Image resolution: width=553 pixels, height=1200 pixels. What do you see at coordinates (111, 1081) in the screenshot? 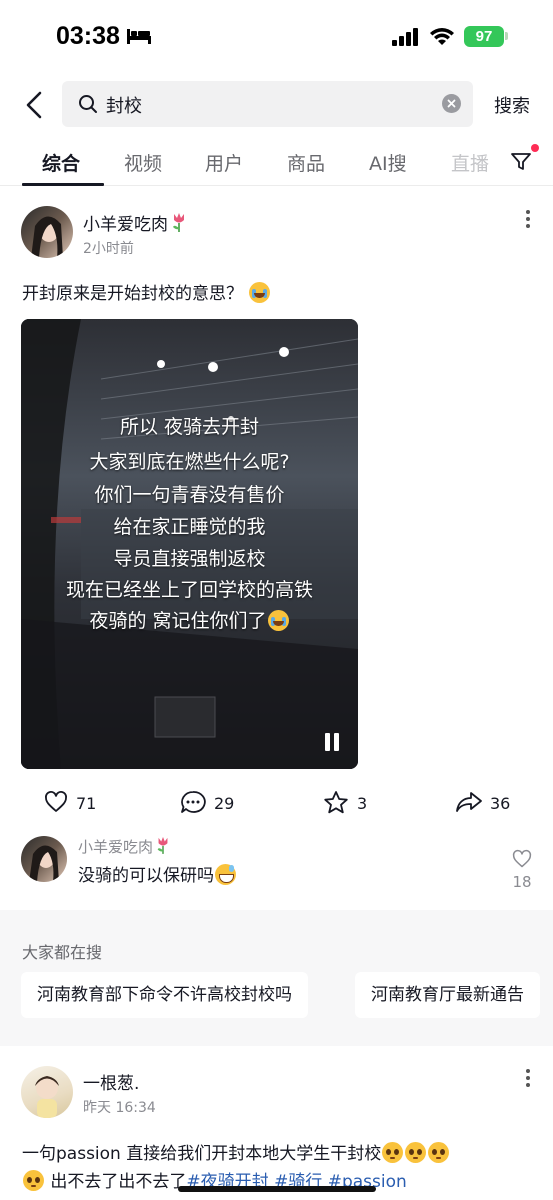
I see `post-author-name: 一根葱.` at bounding box center [111, 1081].